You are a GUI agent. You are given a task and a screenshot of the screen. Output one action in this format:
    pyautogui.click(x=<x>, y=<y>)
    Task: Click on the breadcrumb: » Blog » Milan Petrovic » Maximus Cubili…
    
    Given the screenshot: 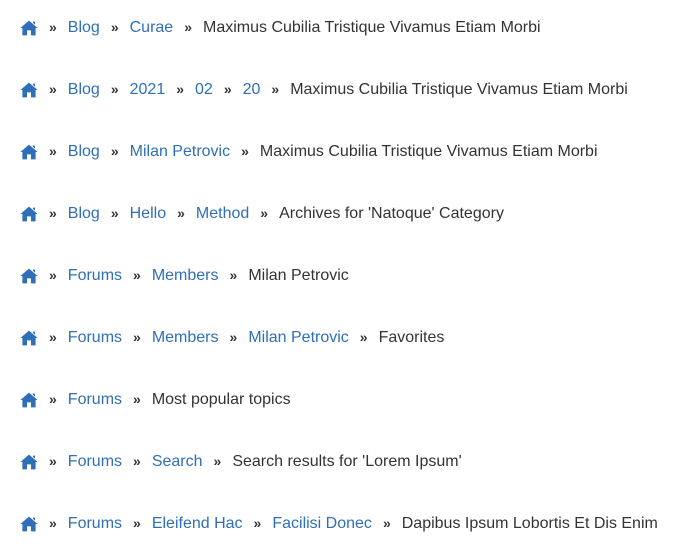 What is the action you would take?
    pyautogui.click(x=309, y=152)
    